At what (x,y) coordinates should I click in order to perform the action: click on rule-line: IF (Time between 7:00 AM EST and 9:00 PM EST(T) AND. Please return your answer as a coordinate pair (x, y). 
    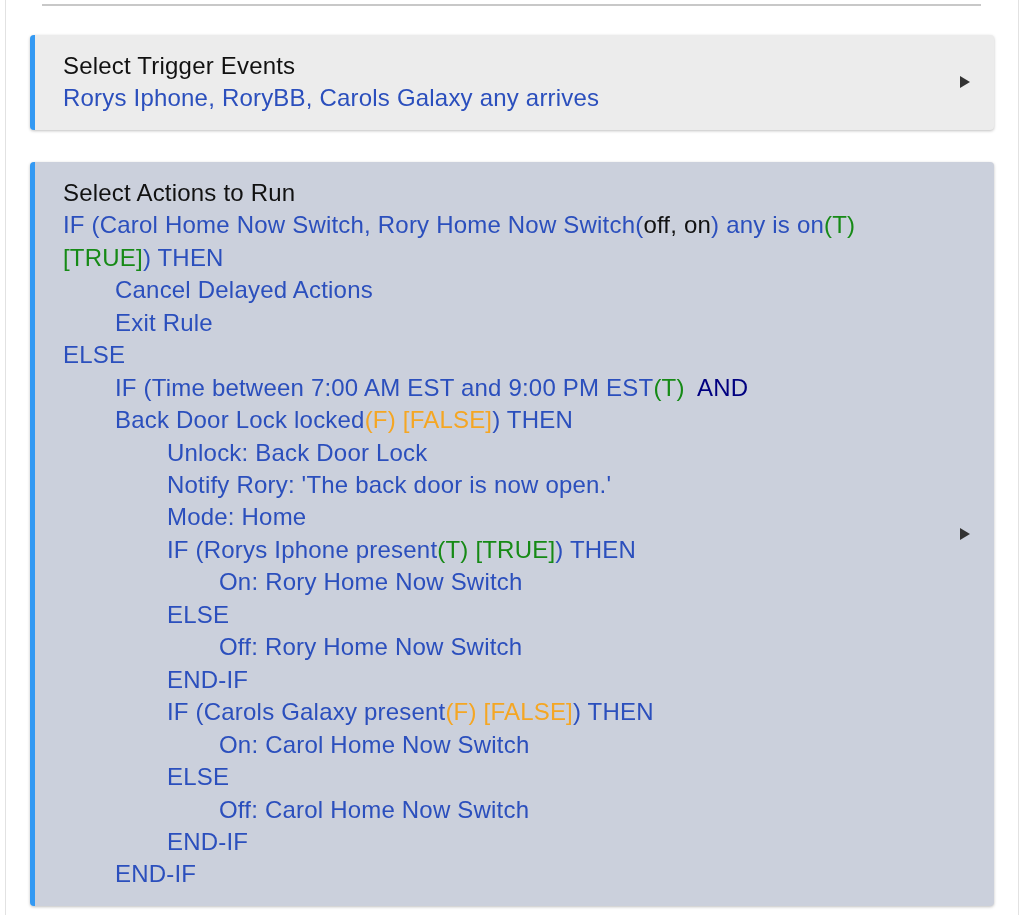
    Looking at the image, I should click on (432, 387).